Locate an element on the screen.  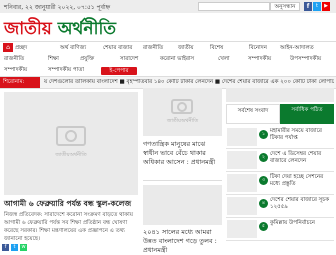
divider is located at coordinates (182, 180).